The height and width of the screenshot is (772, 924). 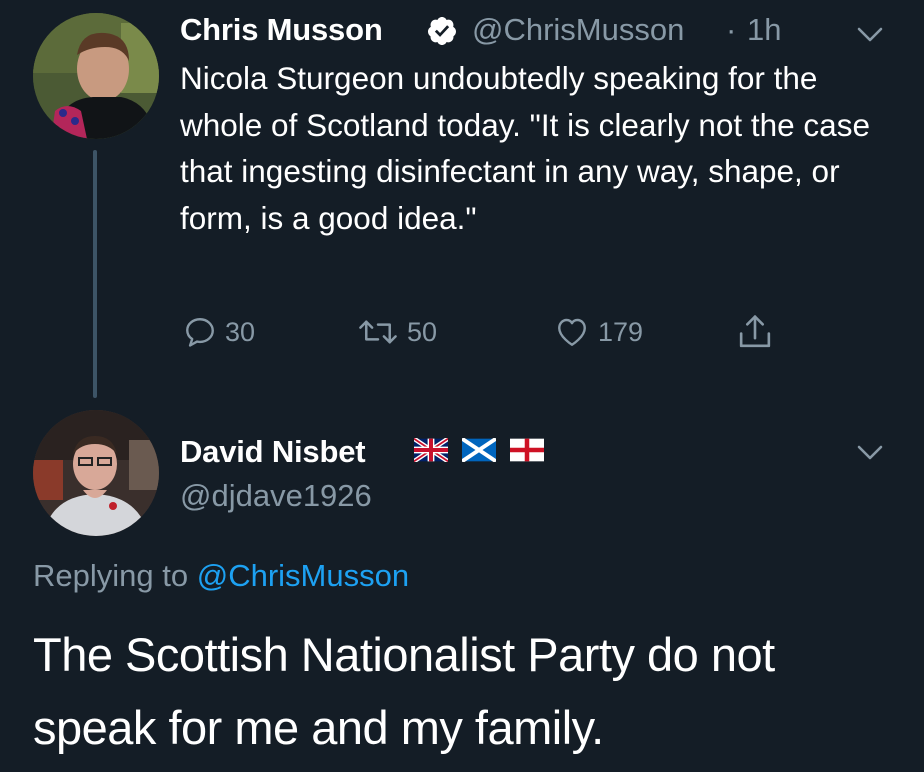 What do you see at coordinates (572, 332) in the screenshot?
I see `like-icon` at bounding box center [572, 332].